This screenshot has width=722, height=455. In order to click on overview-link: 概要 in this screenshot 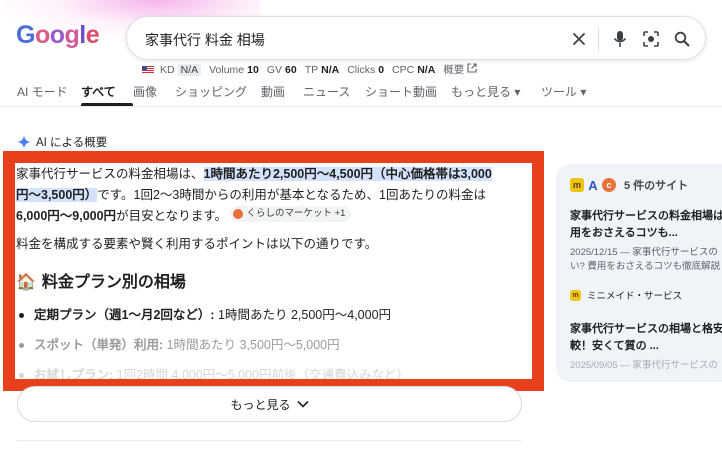, I will do `click(453, 69)`.